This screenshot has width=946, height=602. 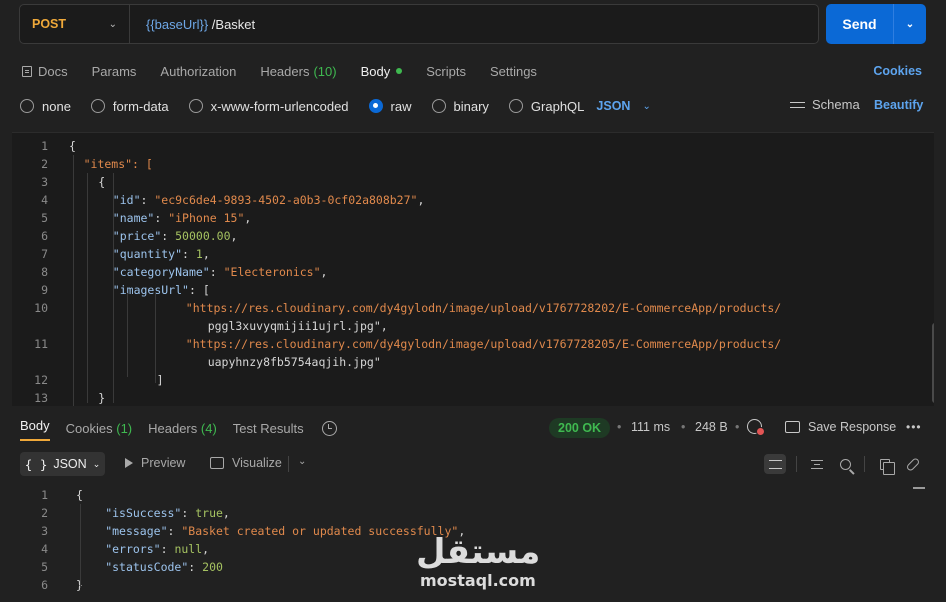 I want to click on tab-docs: Docs, so click(x=45, y=71).